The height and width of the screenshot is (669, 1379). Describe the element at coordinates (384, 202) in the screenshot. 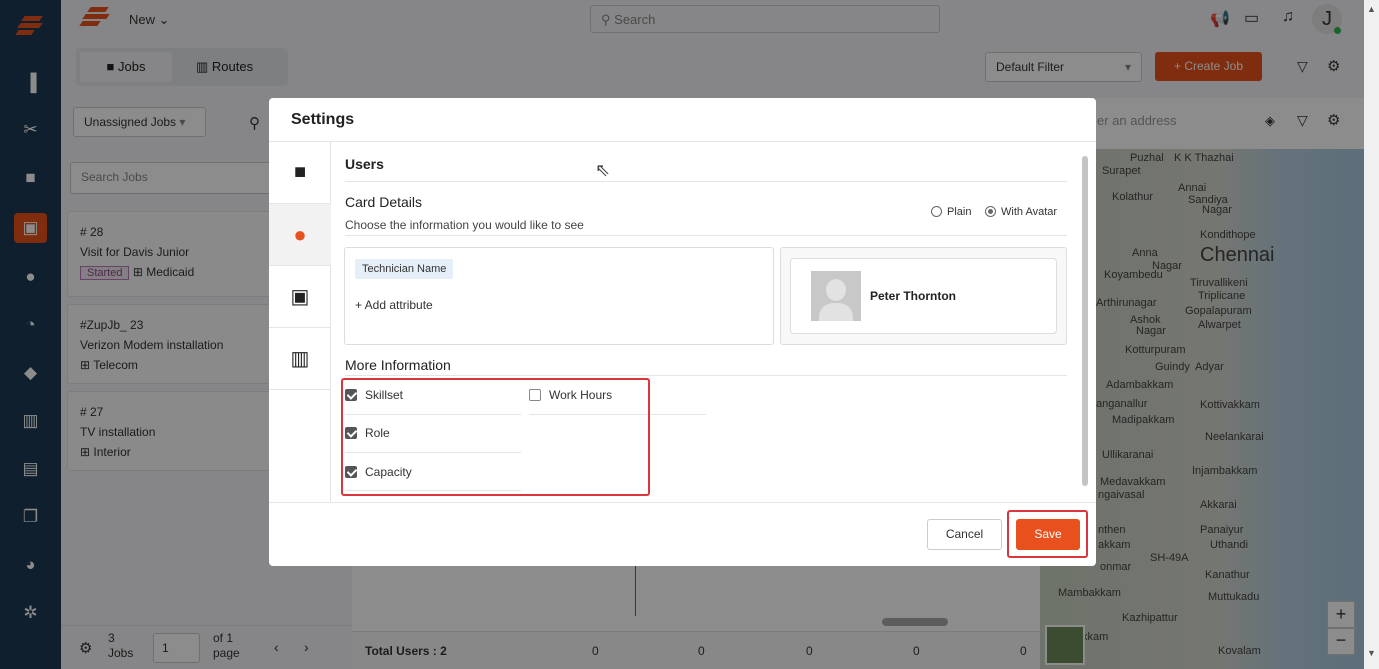

I see `card-details-title: Card Details` at that location.